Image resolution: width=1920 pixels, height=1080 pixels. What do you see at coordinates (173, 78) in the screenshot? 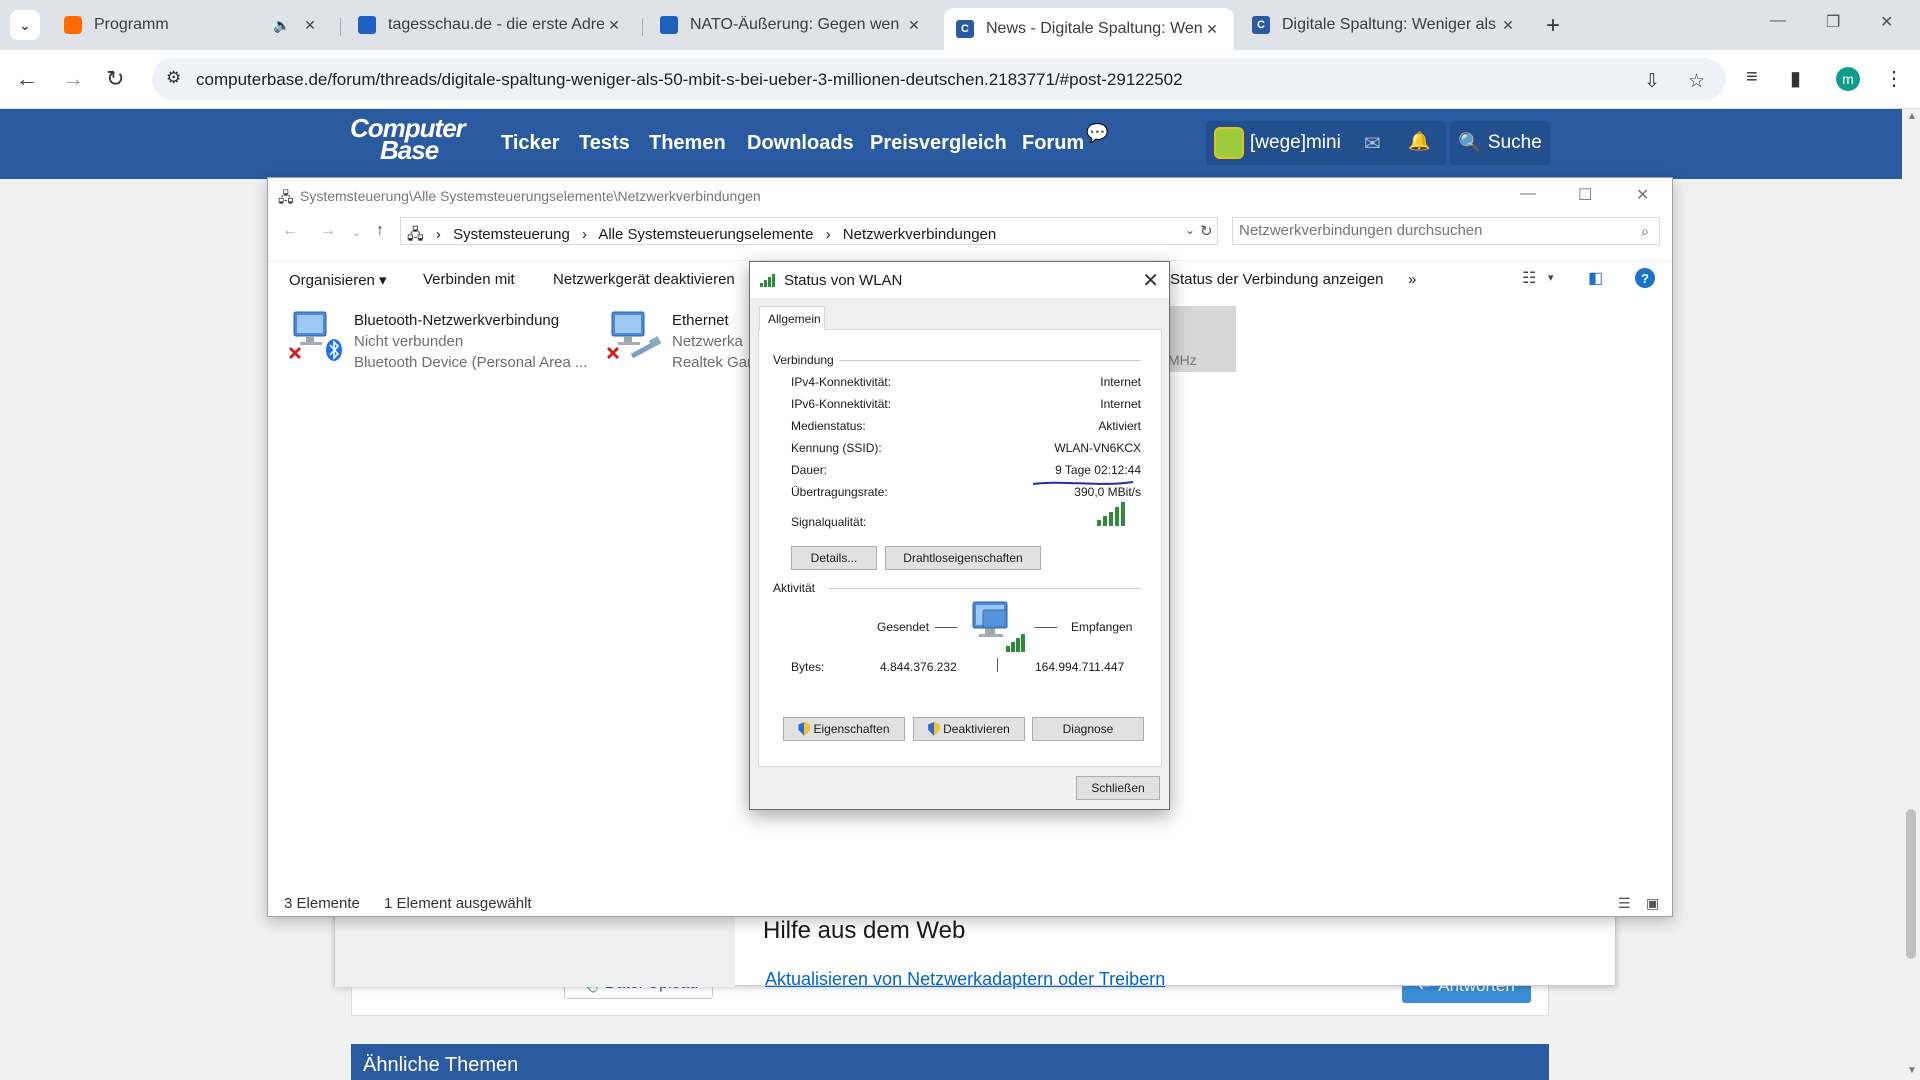
I see `site-info-icon: ⚙` at bounding box center [173, 78].